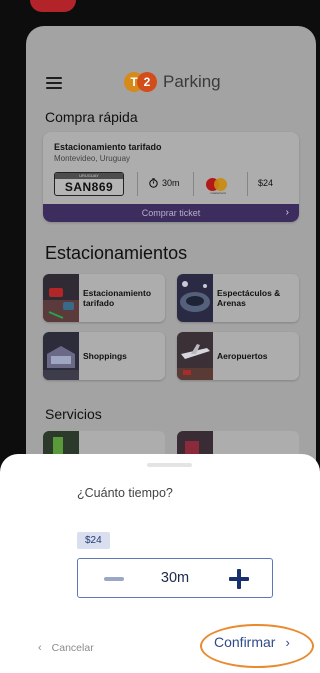 The height and width of the screenshot is (673, 320). I want to click on parking-tile-label: Shoppings, so click(105, 356).